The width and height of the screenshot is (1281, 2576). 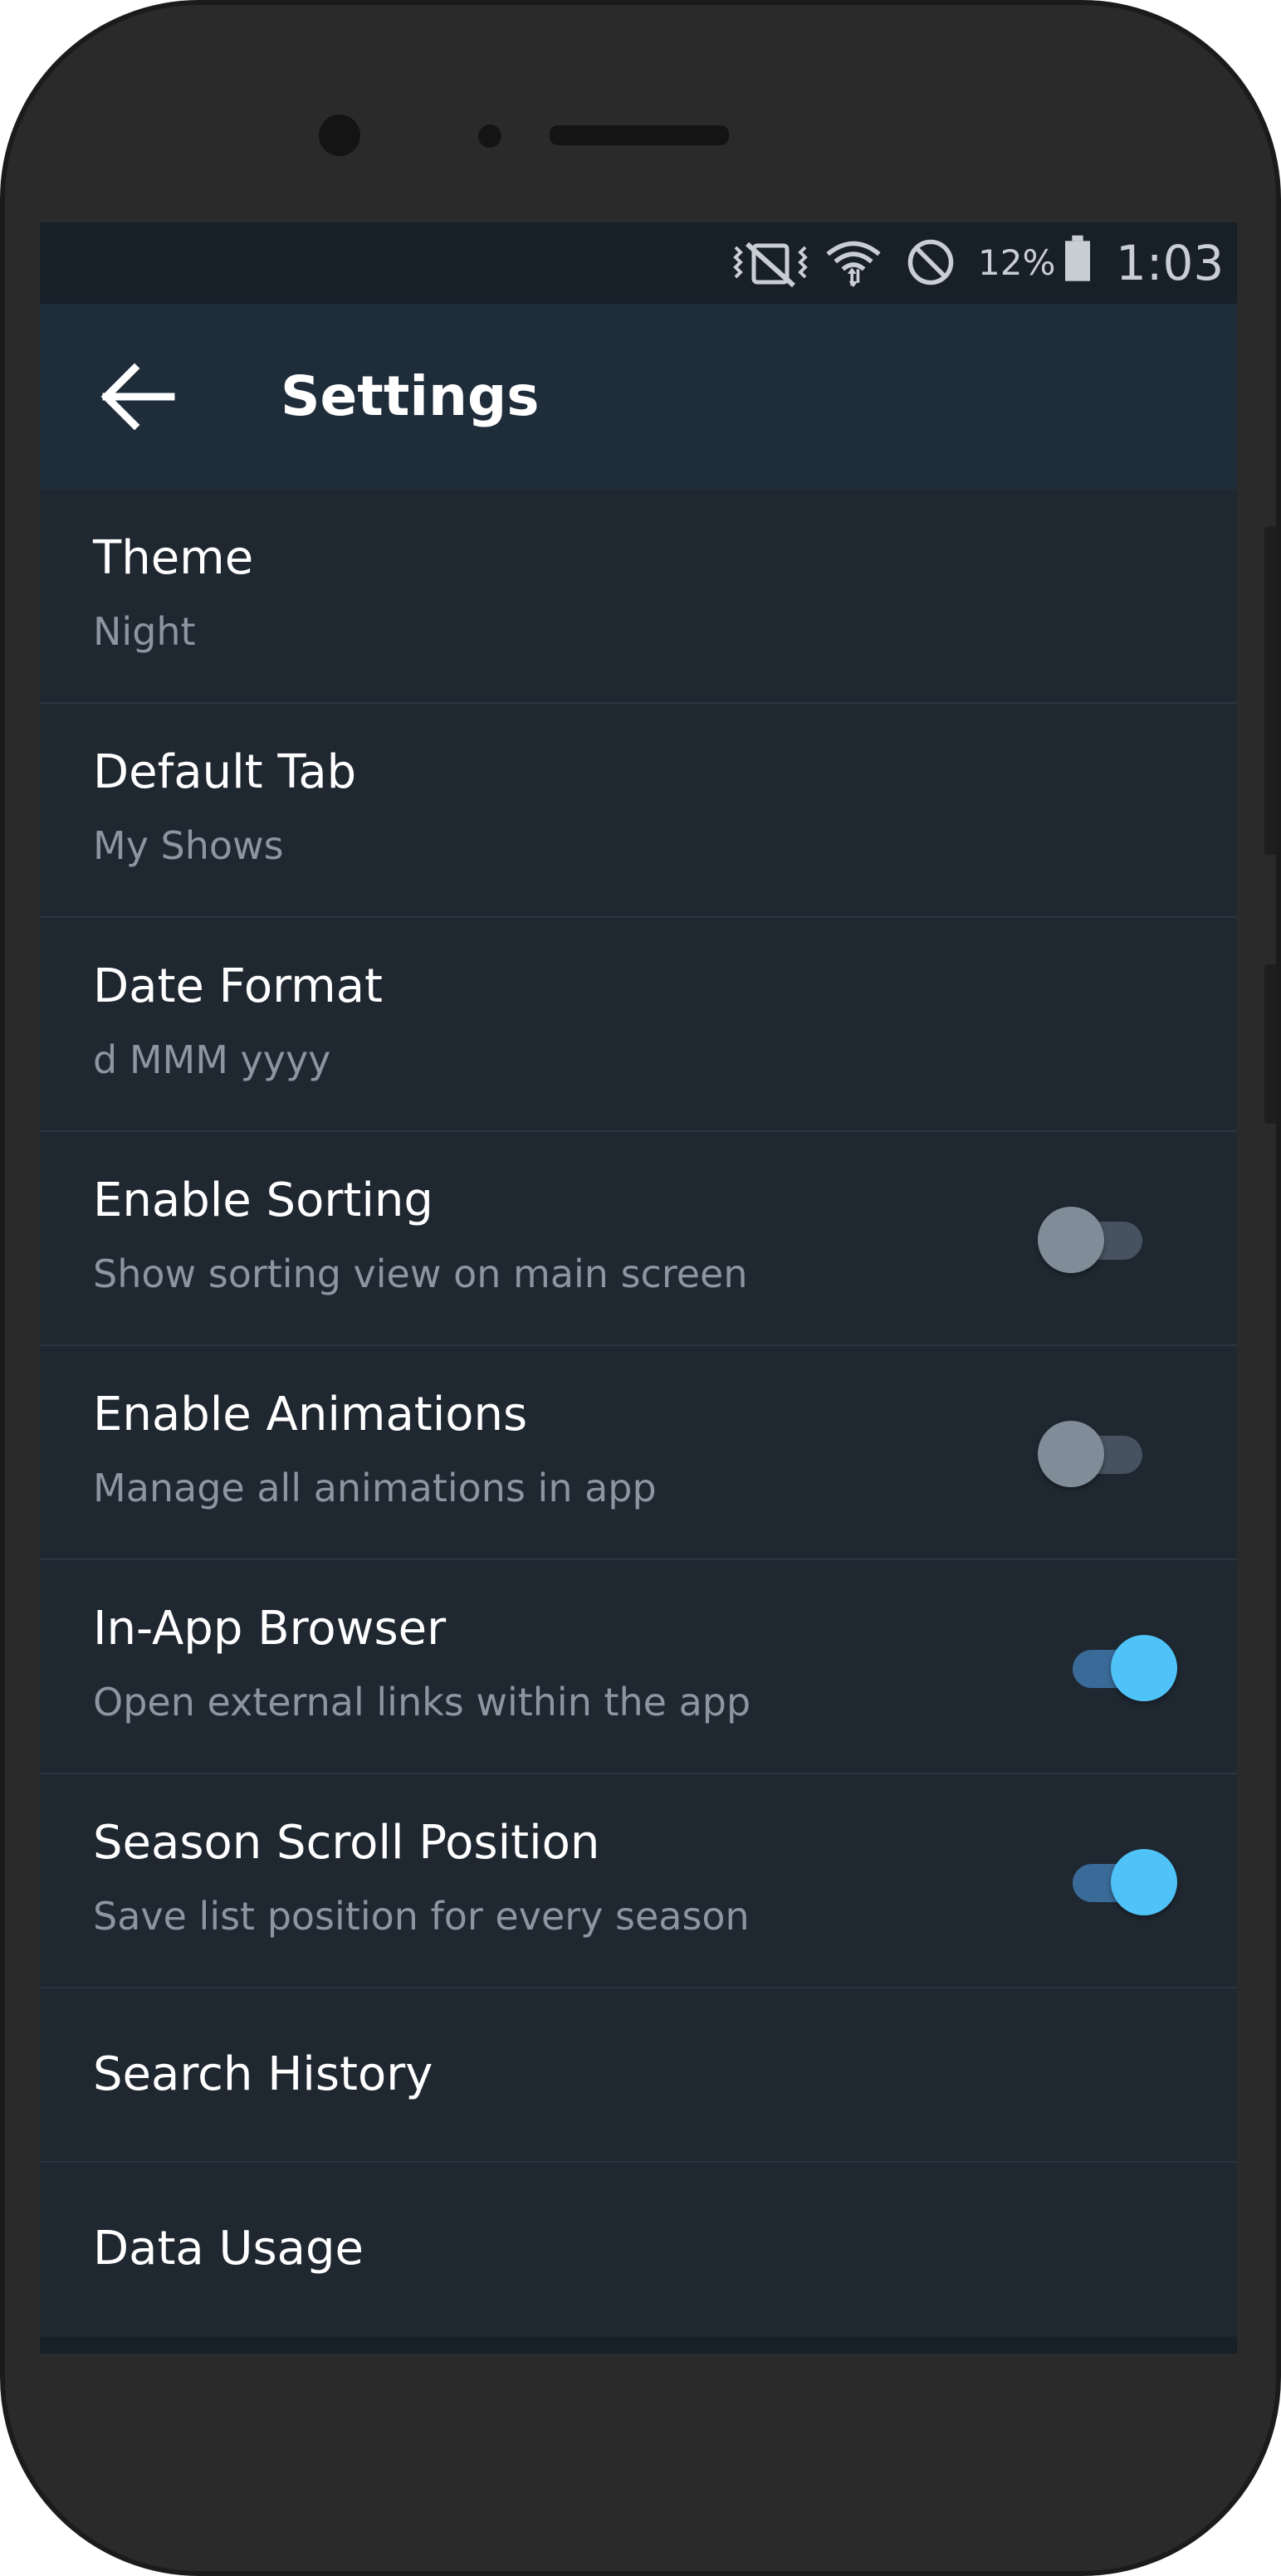 I want to click on bottom-edge, so click(x=638, y=2345).